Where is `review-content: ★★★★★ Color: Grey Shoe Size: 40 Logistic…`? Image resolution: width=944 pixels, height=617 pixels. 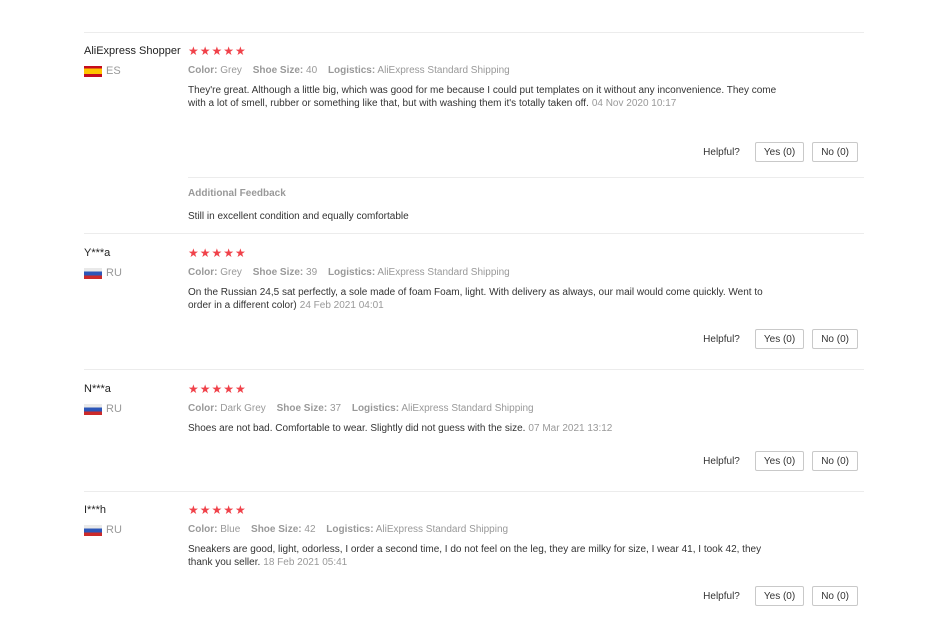 review-content: ★★★★★ Color: Grey Shoe Size: 40 Logistic… is located at coordinates (526, 77).